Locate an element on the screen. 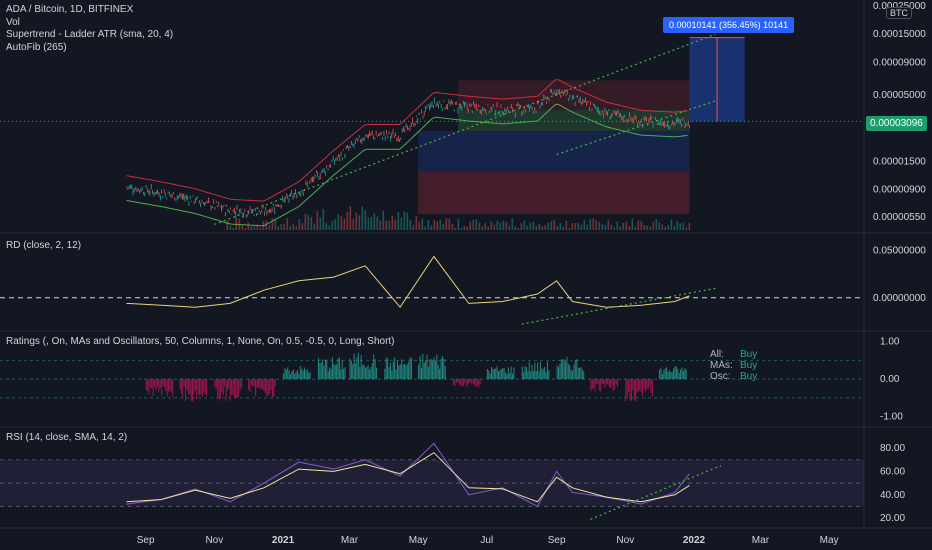  ratings-row-mas: MAs: Buy is located at coordinates (733, 365).